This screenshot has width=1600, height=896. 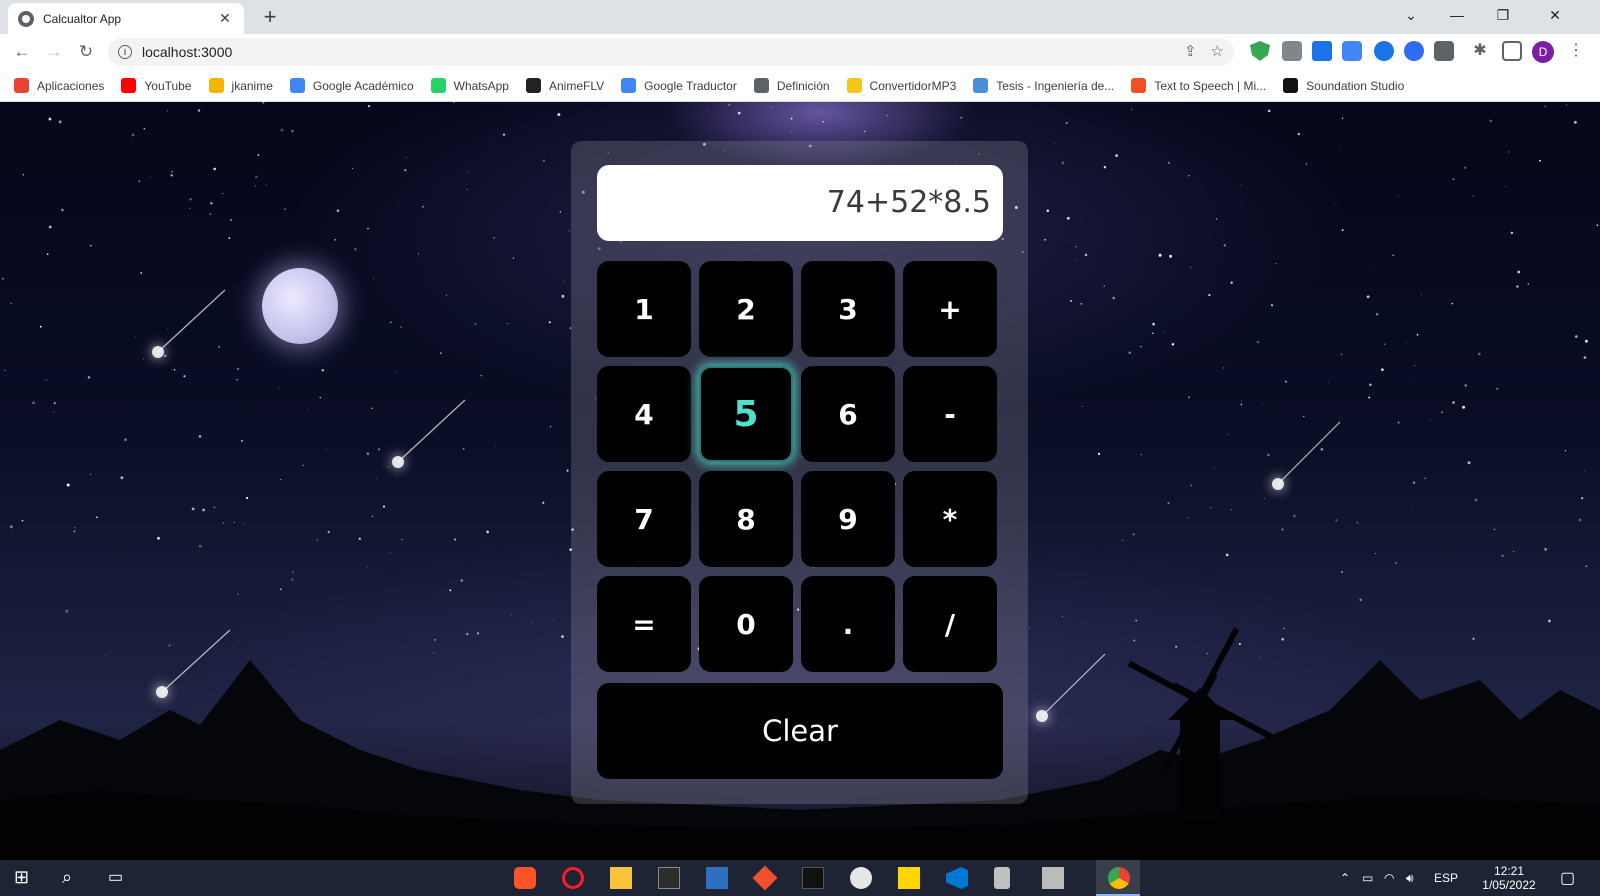 What do you see at coordinates (901, 85) in the screenshot?
I see `bookmark-item: ConvertidorMP3` at bounding box center [901, 85].